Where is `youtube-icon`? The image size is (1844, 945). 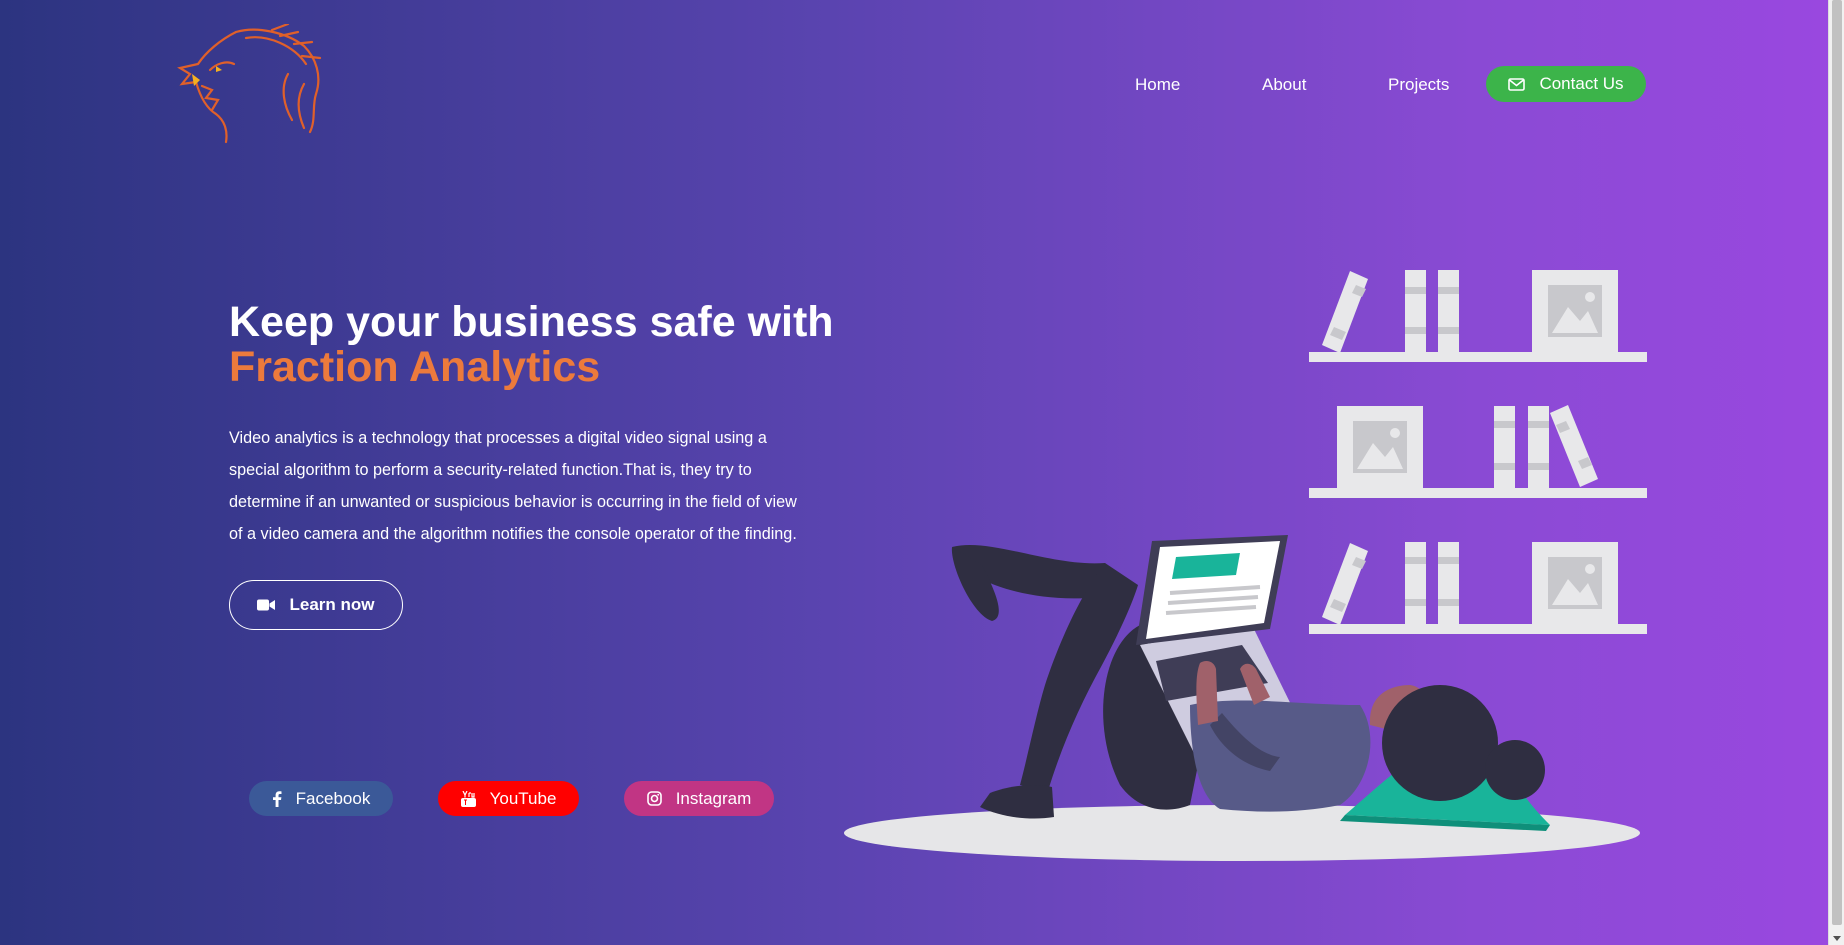 youtube-icon is located at coordinates (468, 798).